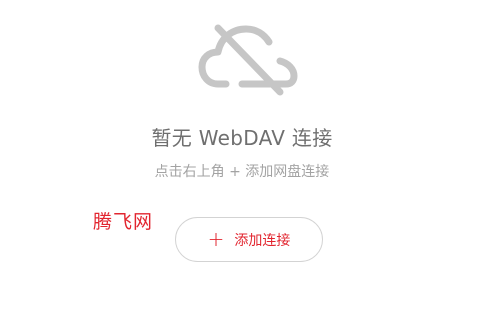 Image resolution: width=484 pixels, height=323 pixels. I want to click on cloud-off-icon, so click(248, 60).